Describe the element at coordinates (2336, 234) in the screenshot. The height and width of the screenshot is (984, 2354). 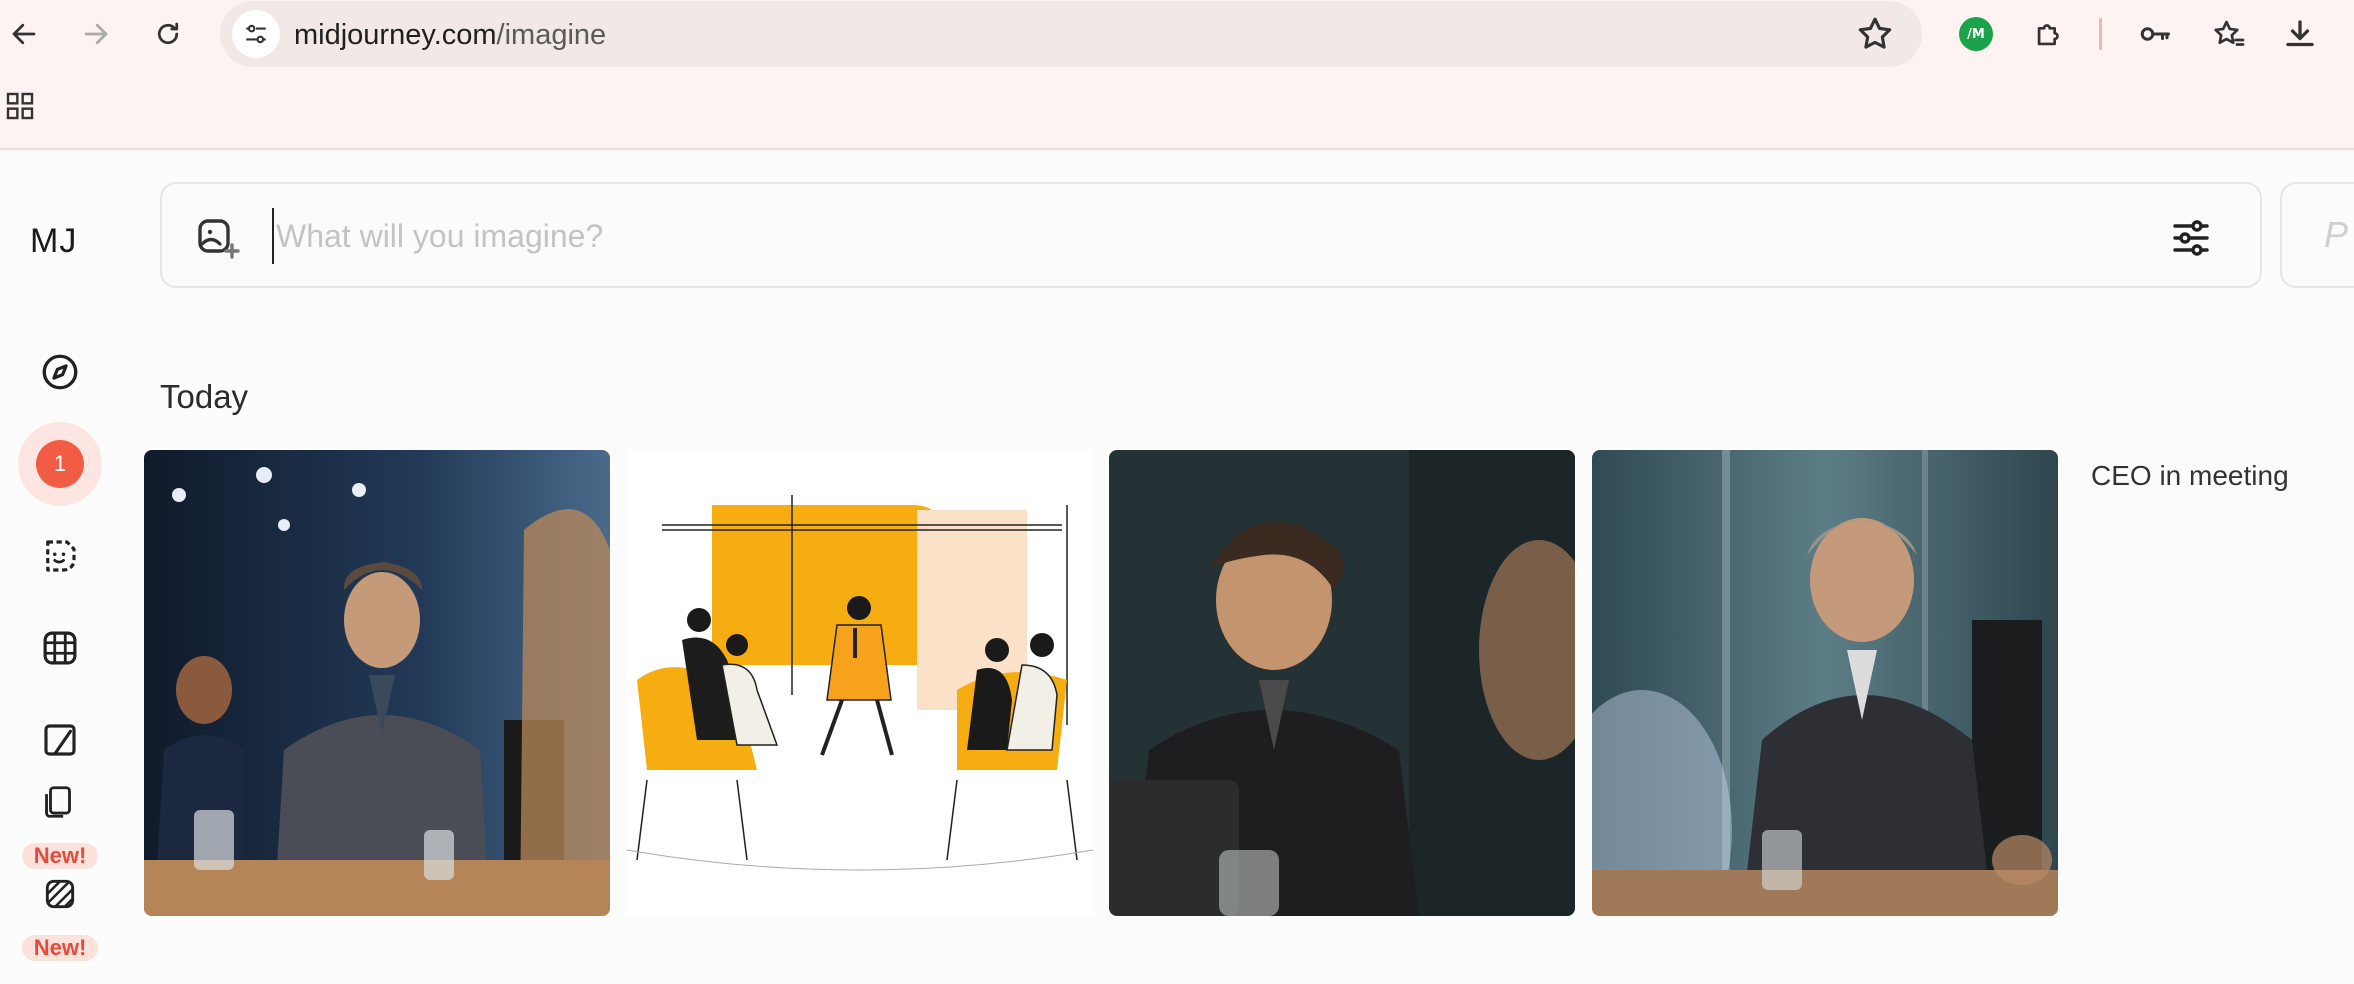
I see `secondary-panel-letter: P` at that location.